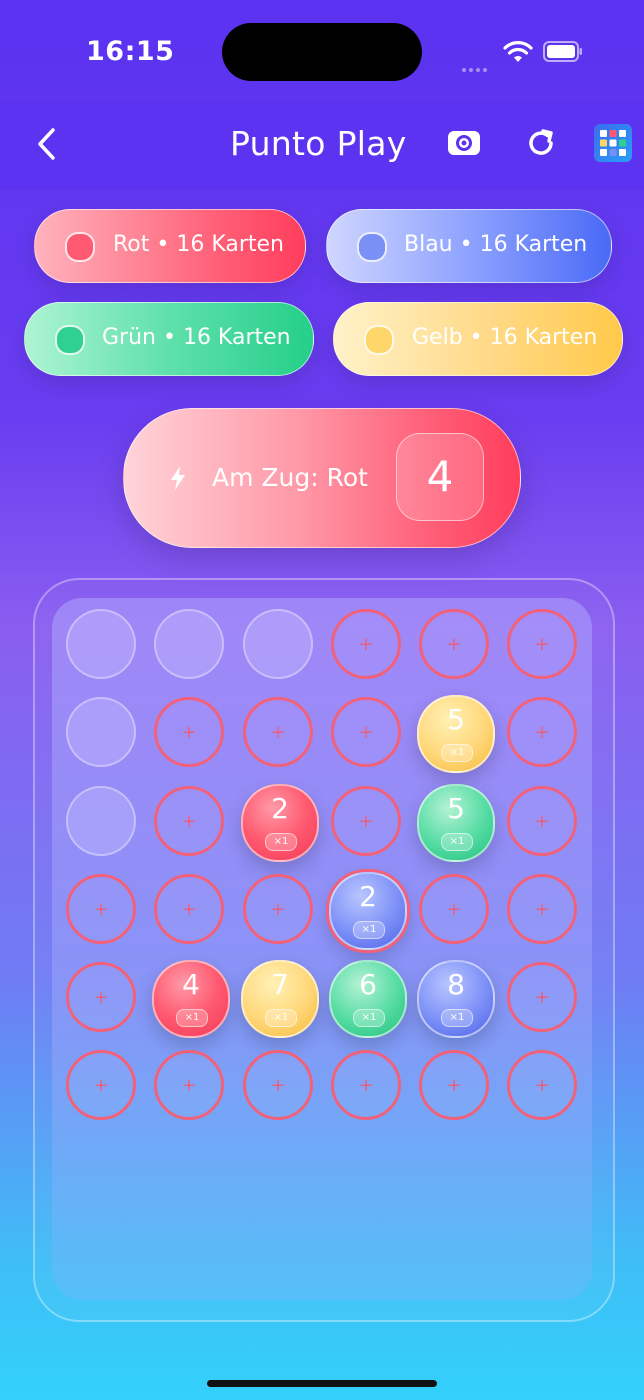 This screenshot has height=1400, width=644. I want to click on board-card-yellow: 7 ×1, so click(280, 999).